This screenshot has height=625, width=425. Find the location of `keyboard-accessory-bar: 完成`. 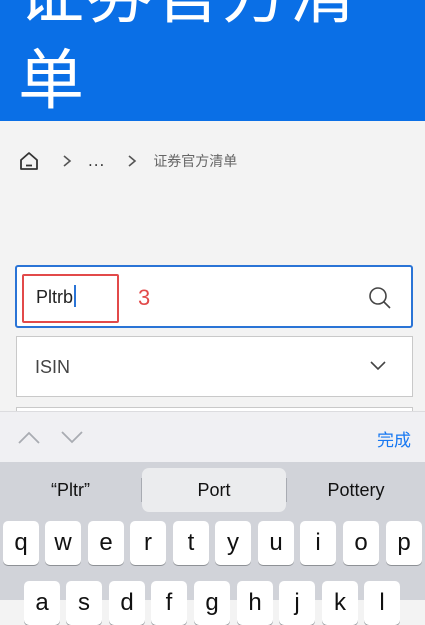

keyboard-accessory-bar: 完成 is located at coordinates (212, 437).